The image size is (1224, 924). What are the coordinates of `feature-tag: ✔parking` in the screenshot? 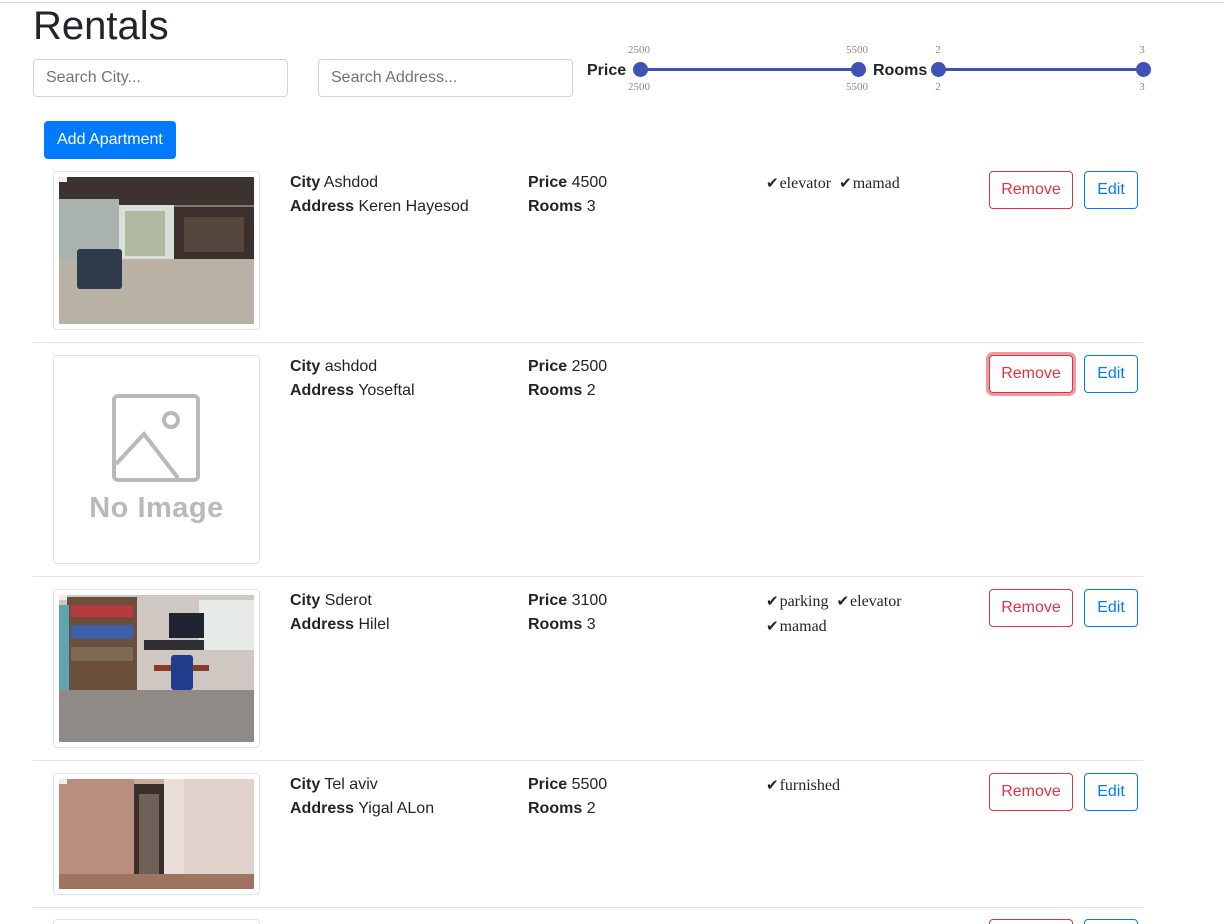 It's located at (797, 601).